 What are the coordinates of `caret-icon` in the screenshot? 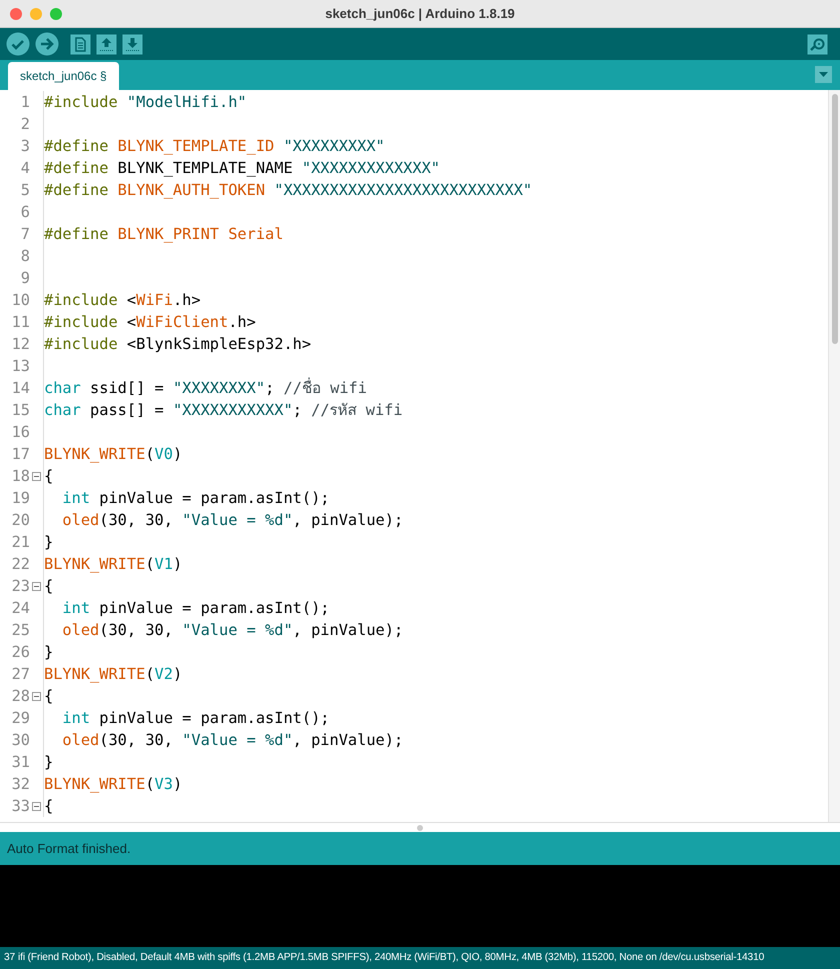 It's located at (823, 74).